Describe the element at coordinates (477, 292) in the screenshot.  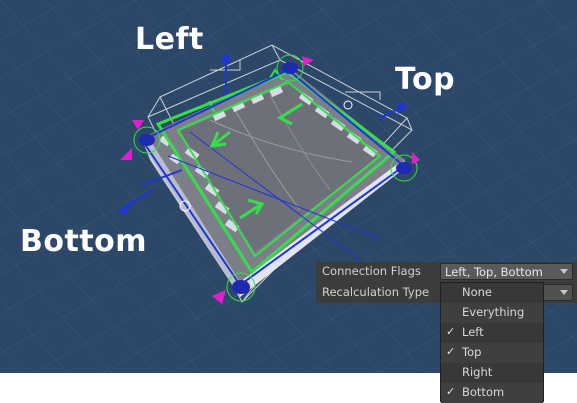
I see `menu-item-label: None` at that location.